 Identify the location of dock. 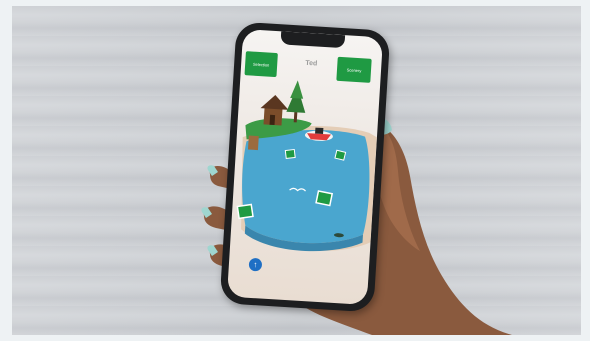
(253, 143).